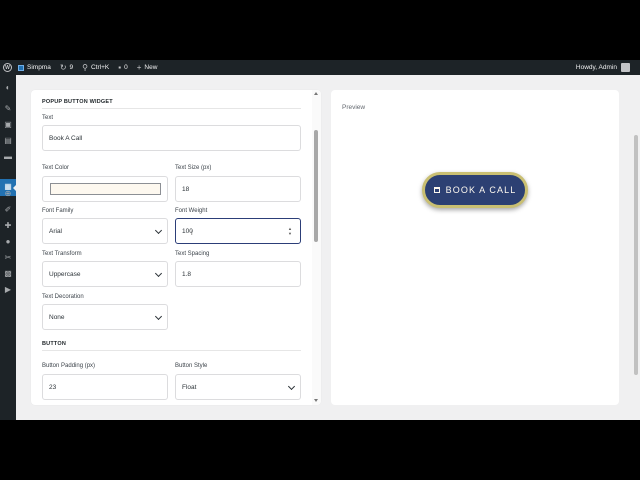 This screenshot has height=480, width=640. What do you see at coordinates (8, 194) in the screenshot?
I see `add-icon: ⊕` at bounding box center [8, 194].